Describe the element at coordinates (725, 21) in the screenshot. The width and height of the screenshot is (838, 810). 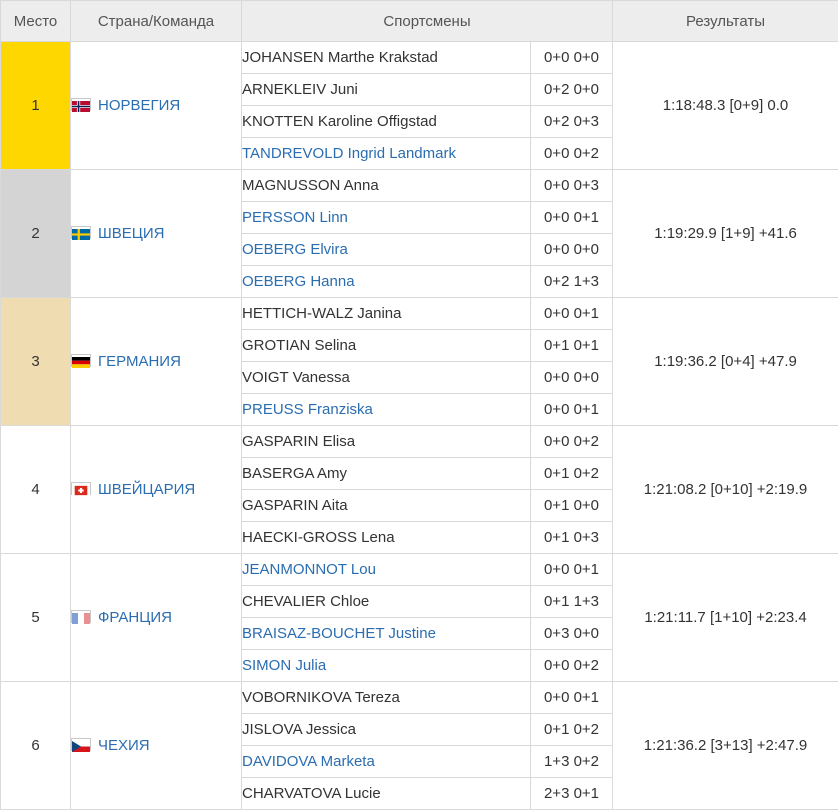
I see `header-results: Результаты` at that location.